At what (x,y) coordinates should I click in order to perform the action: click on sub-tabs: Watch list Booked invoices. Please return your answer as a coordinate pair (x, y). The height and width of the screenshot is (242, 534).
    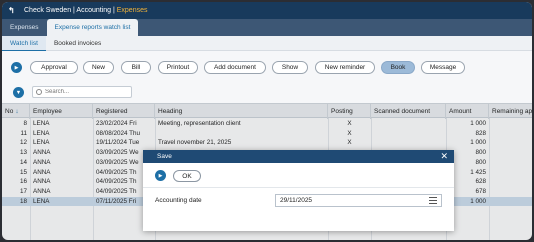
    Looking at the image, I should click on (267, 43).